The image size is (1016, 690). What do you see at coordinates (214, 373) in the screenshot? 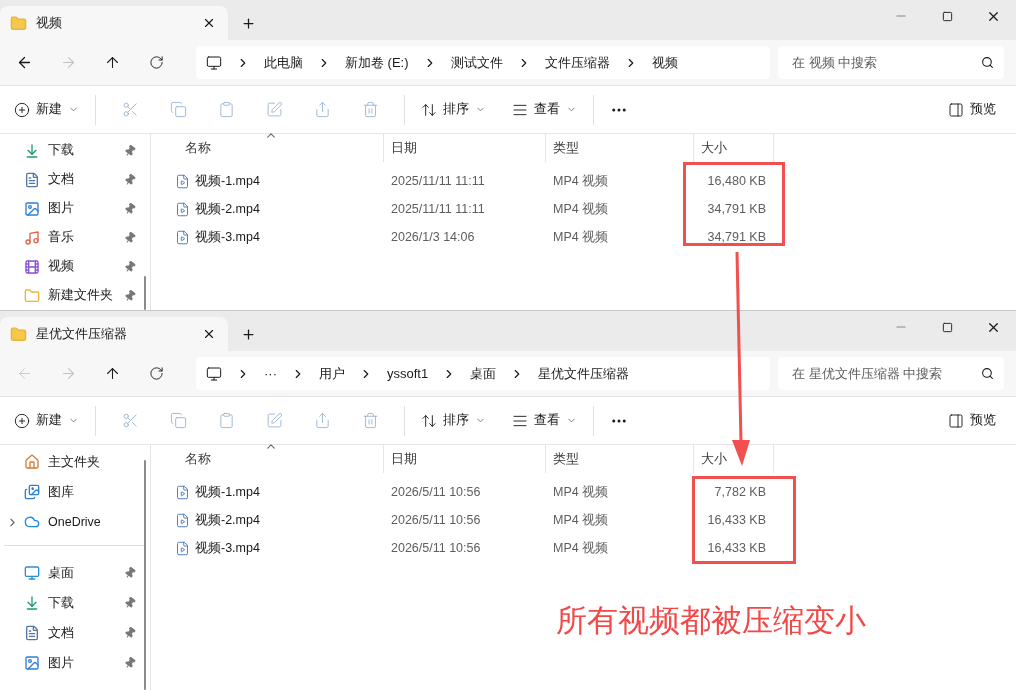
I see `computer-icon` at bounding box center [214, 373].